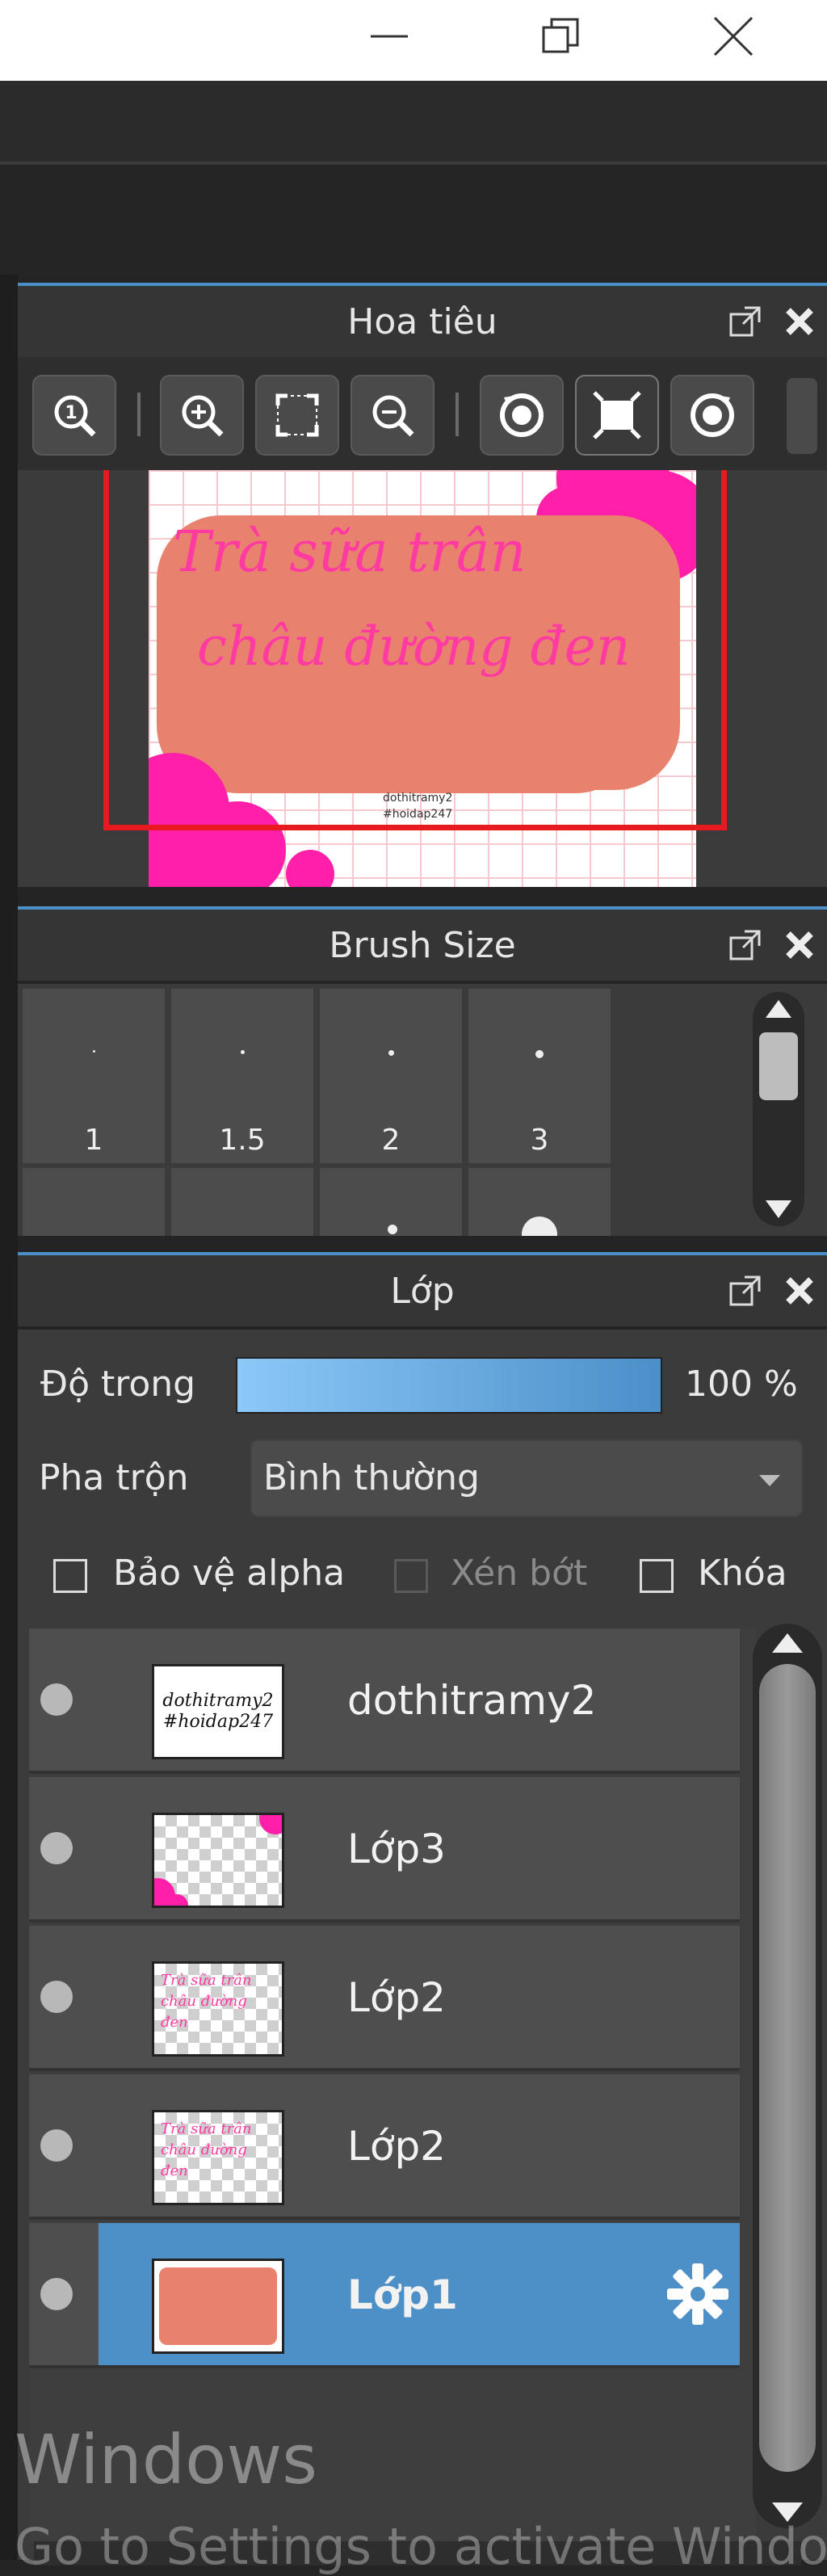  What do you see at coordinates (657, 1576) in the screenshot?
I see `lock-checkbox` at bounding box center [657, 1576].